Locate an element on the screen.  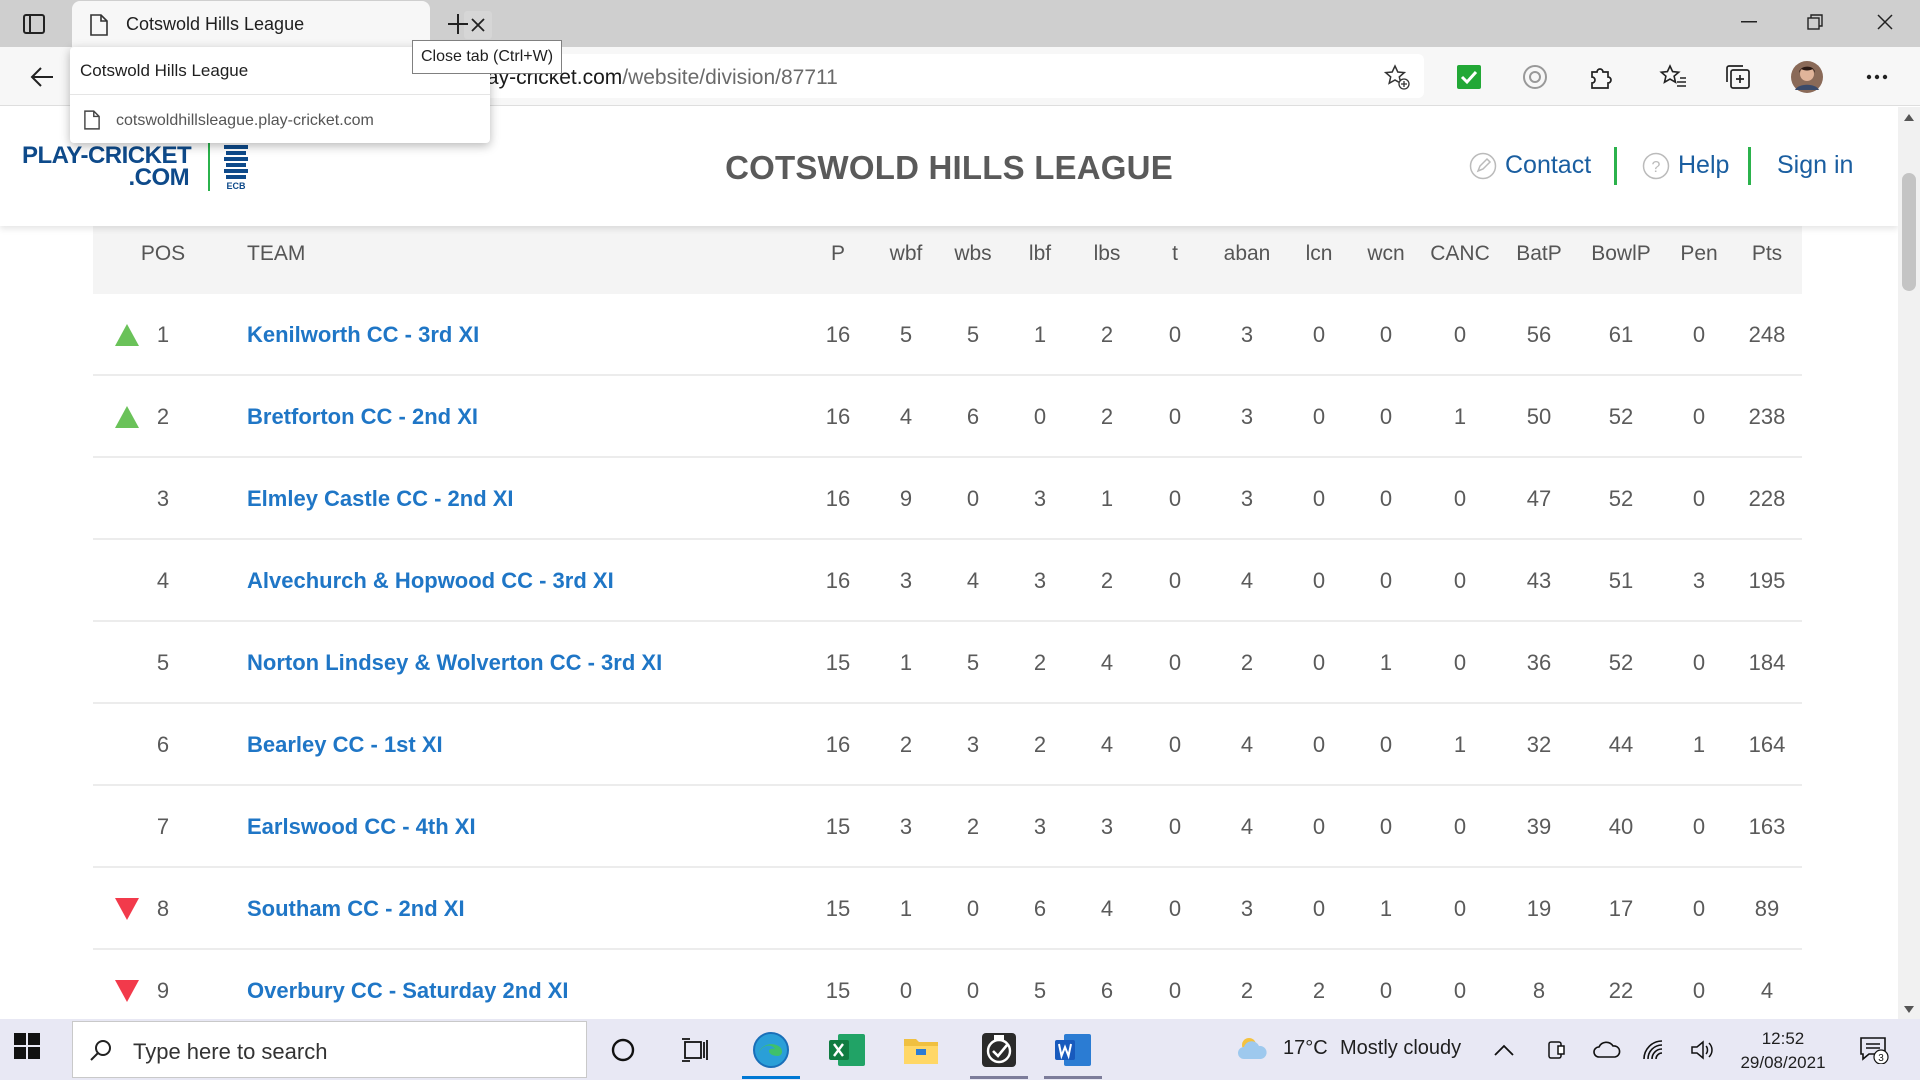
extensions-button is located at coordinates (1601, 77).